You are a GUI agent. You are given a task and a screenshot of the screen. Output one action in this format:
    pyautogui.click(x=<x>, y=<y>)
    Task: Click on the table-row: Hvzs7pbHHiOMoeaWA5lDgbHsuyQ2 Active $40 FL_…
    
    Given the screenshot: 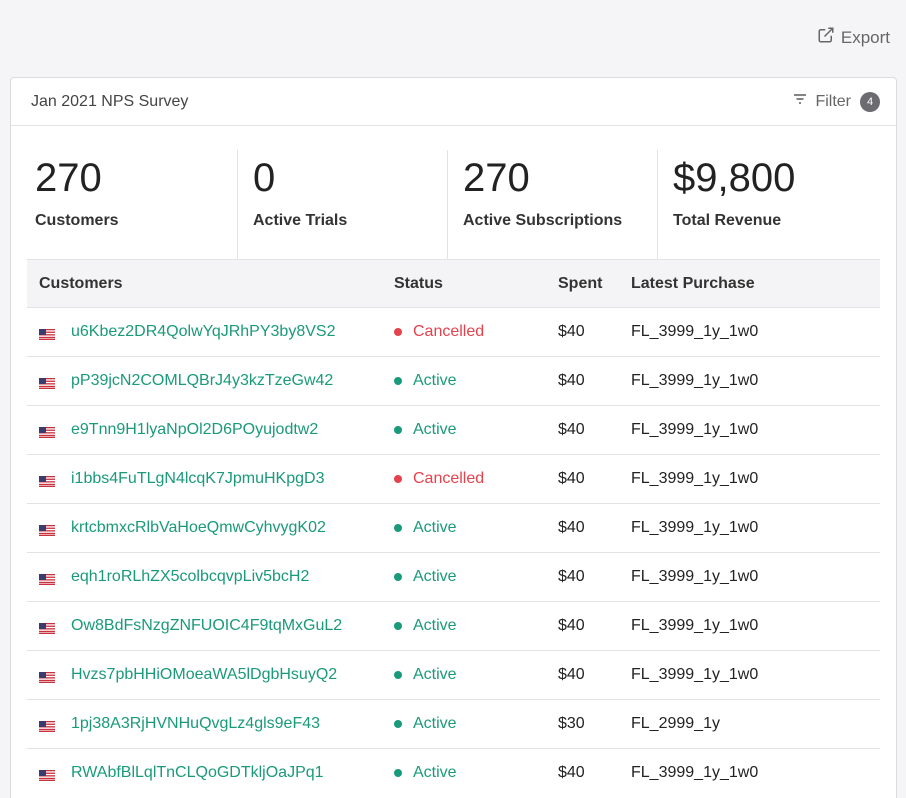 What is the action you would take?
    pyautogui.click(x=453, y=674)
    